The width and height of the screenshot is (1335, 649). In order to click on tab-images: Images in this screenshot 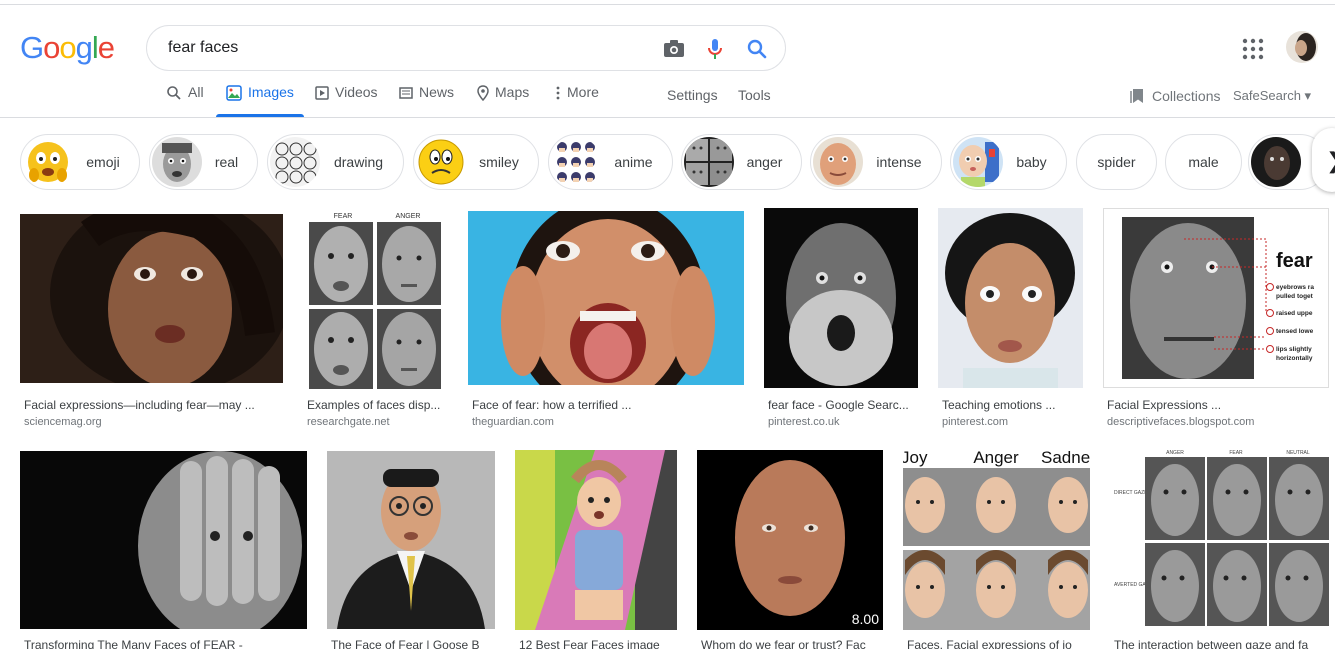, I will do `click(260, 100)`.